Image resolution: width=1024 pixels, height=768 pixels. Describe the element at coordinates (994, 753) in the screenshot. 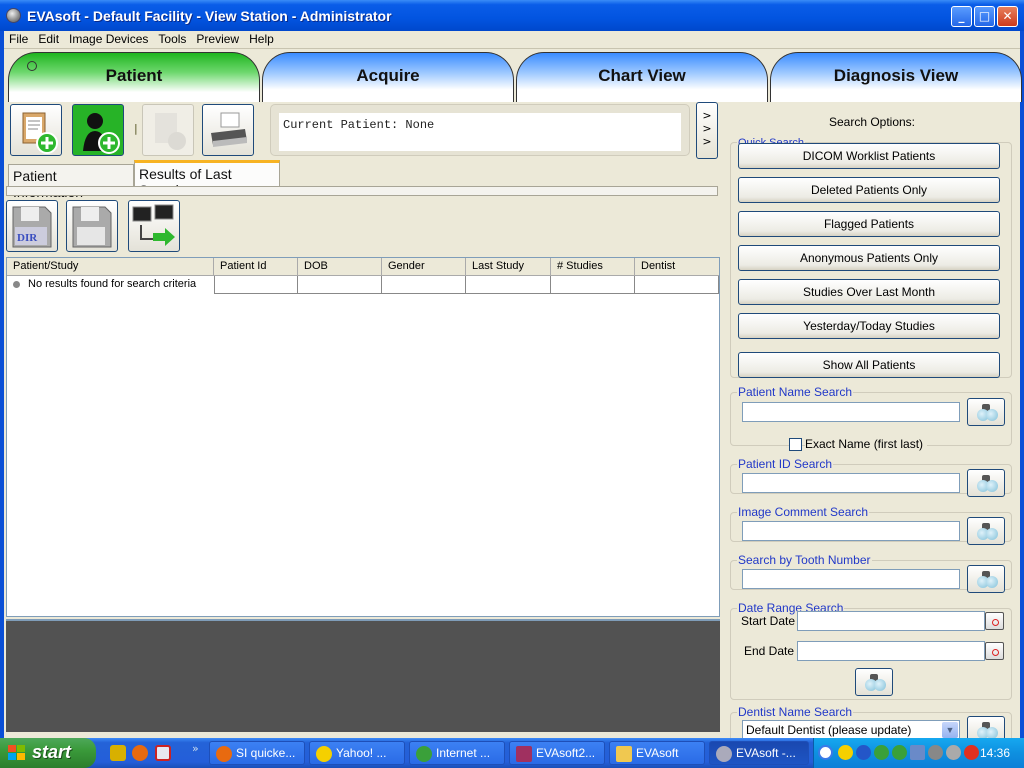

I see `clock: 14:36` at that location.